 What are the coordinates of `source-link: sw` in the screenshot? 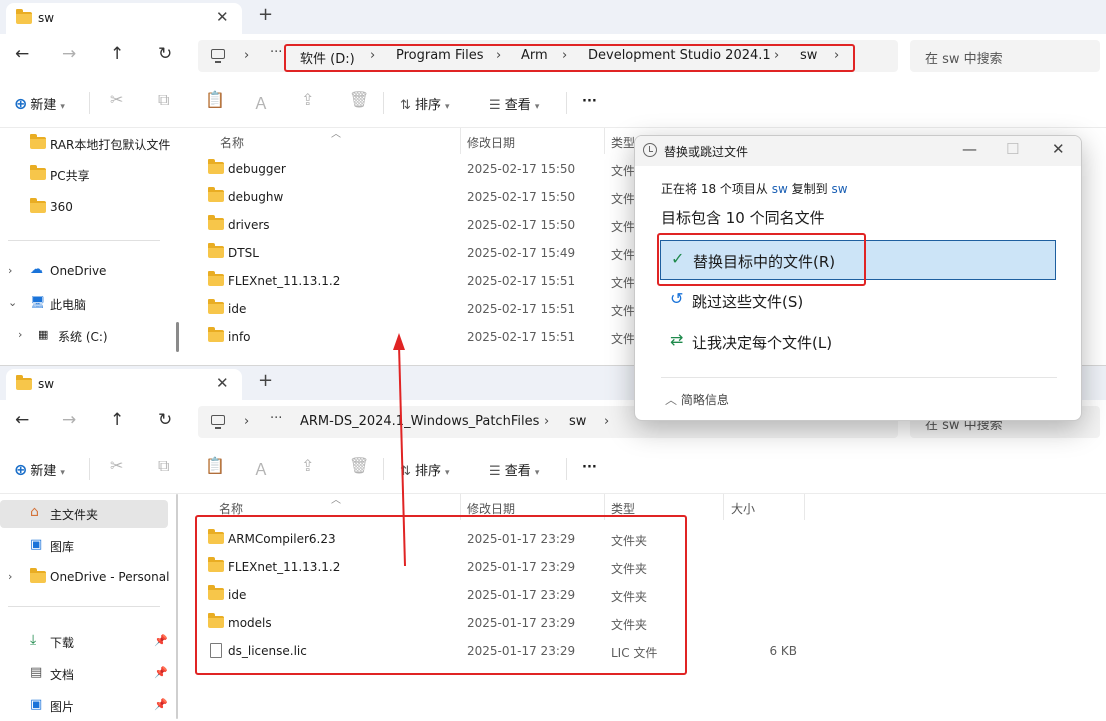 It's located at (780, 189).